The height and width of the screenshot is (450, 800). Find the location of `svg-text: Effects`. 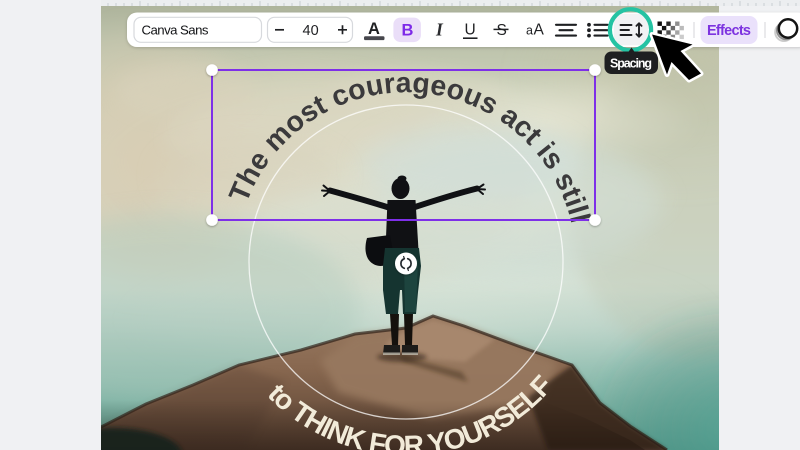

svg-text: Effects is located at coordinates (729, 31).